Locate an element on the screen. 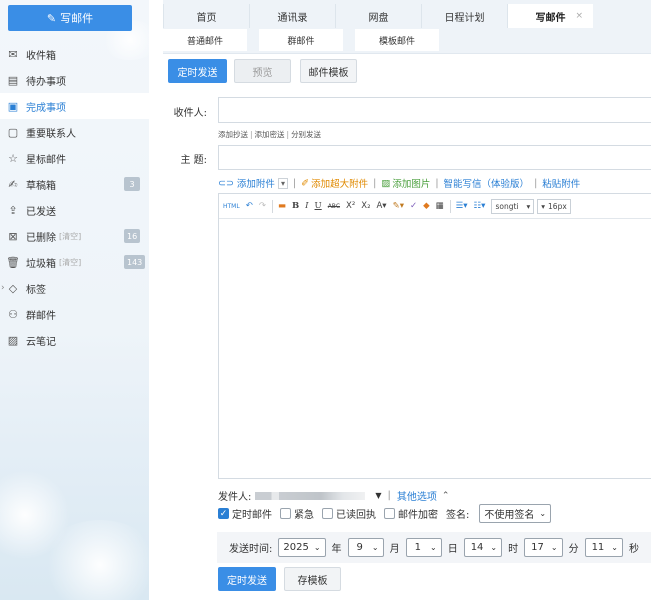  timed-send-button: 定时发送 is located at coordinates (197, 71).